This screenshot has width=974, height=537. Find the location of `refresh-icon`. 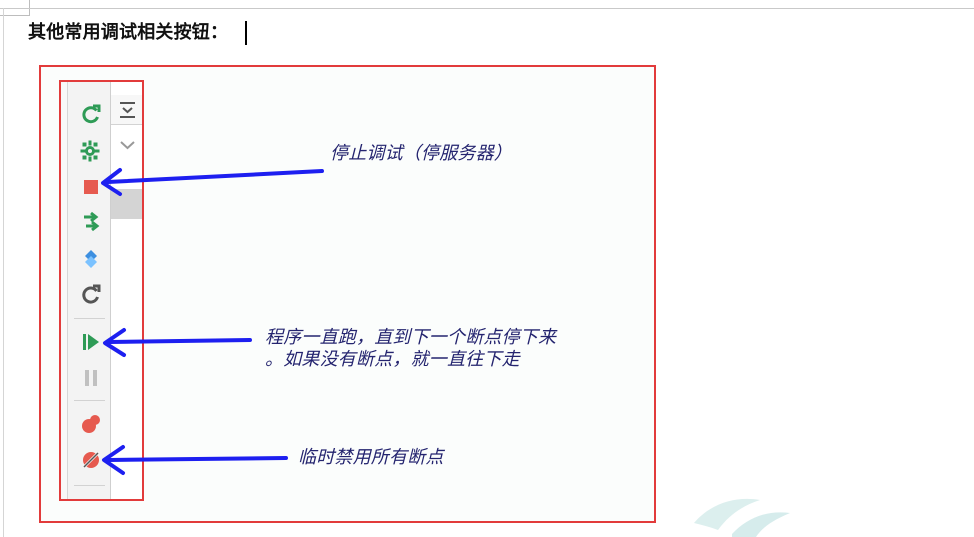

refresh-icon is located at coordinates (91, 294).